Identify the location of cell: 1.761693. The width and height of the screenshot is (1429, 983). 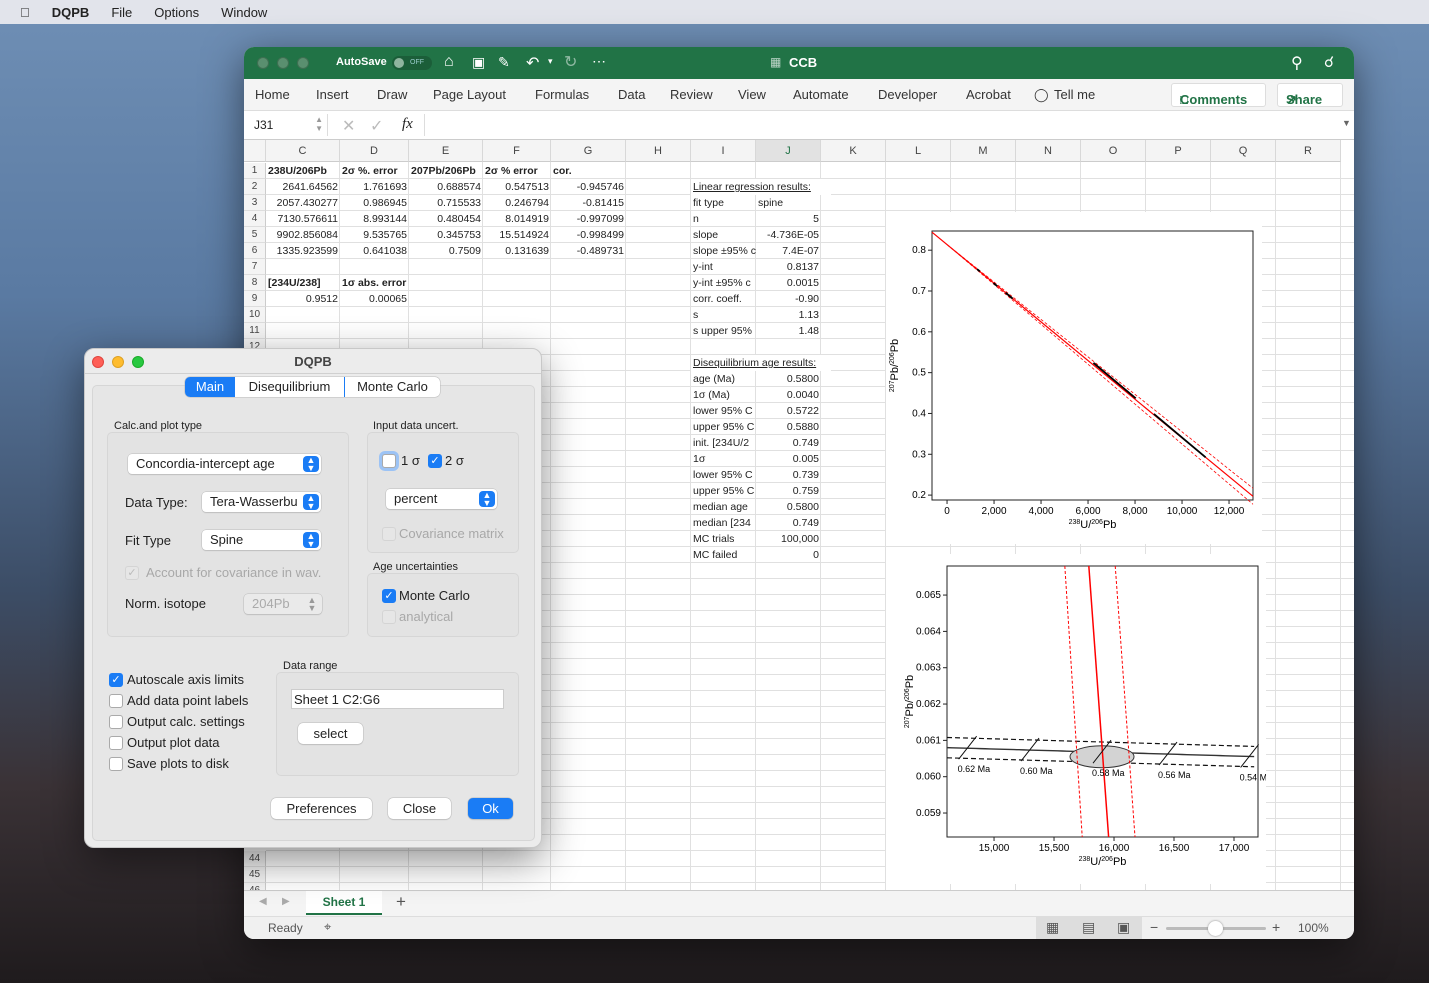
(374, 187).